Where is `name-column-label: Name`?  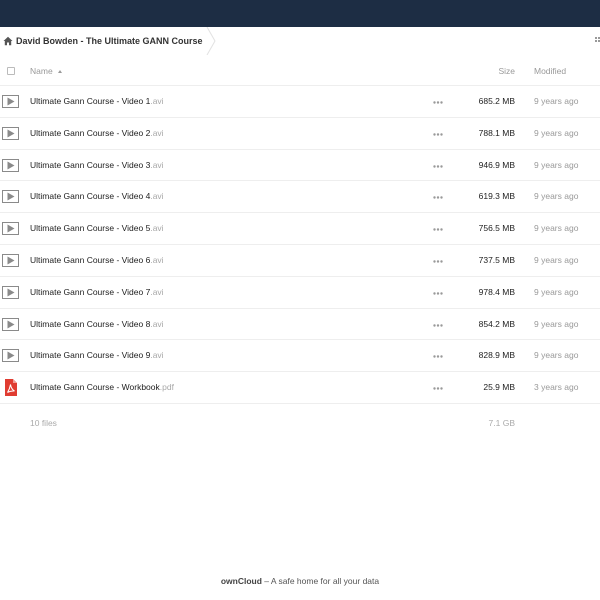
name-column-label: Name is located at coordinates (41, 71).